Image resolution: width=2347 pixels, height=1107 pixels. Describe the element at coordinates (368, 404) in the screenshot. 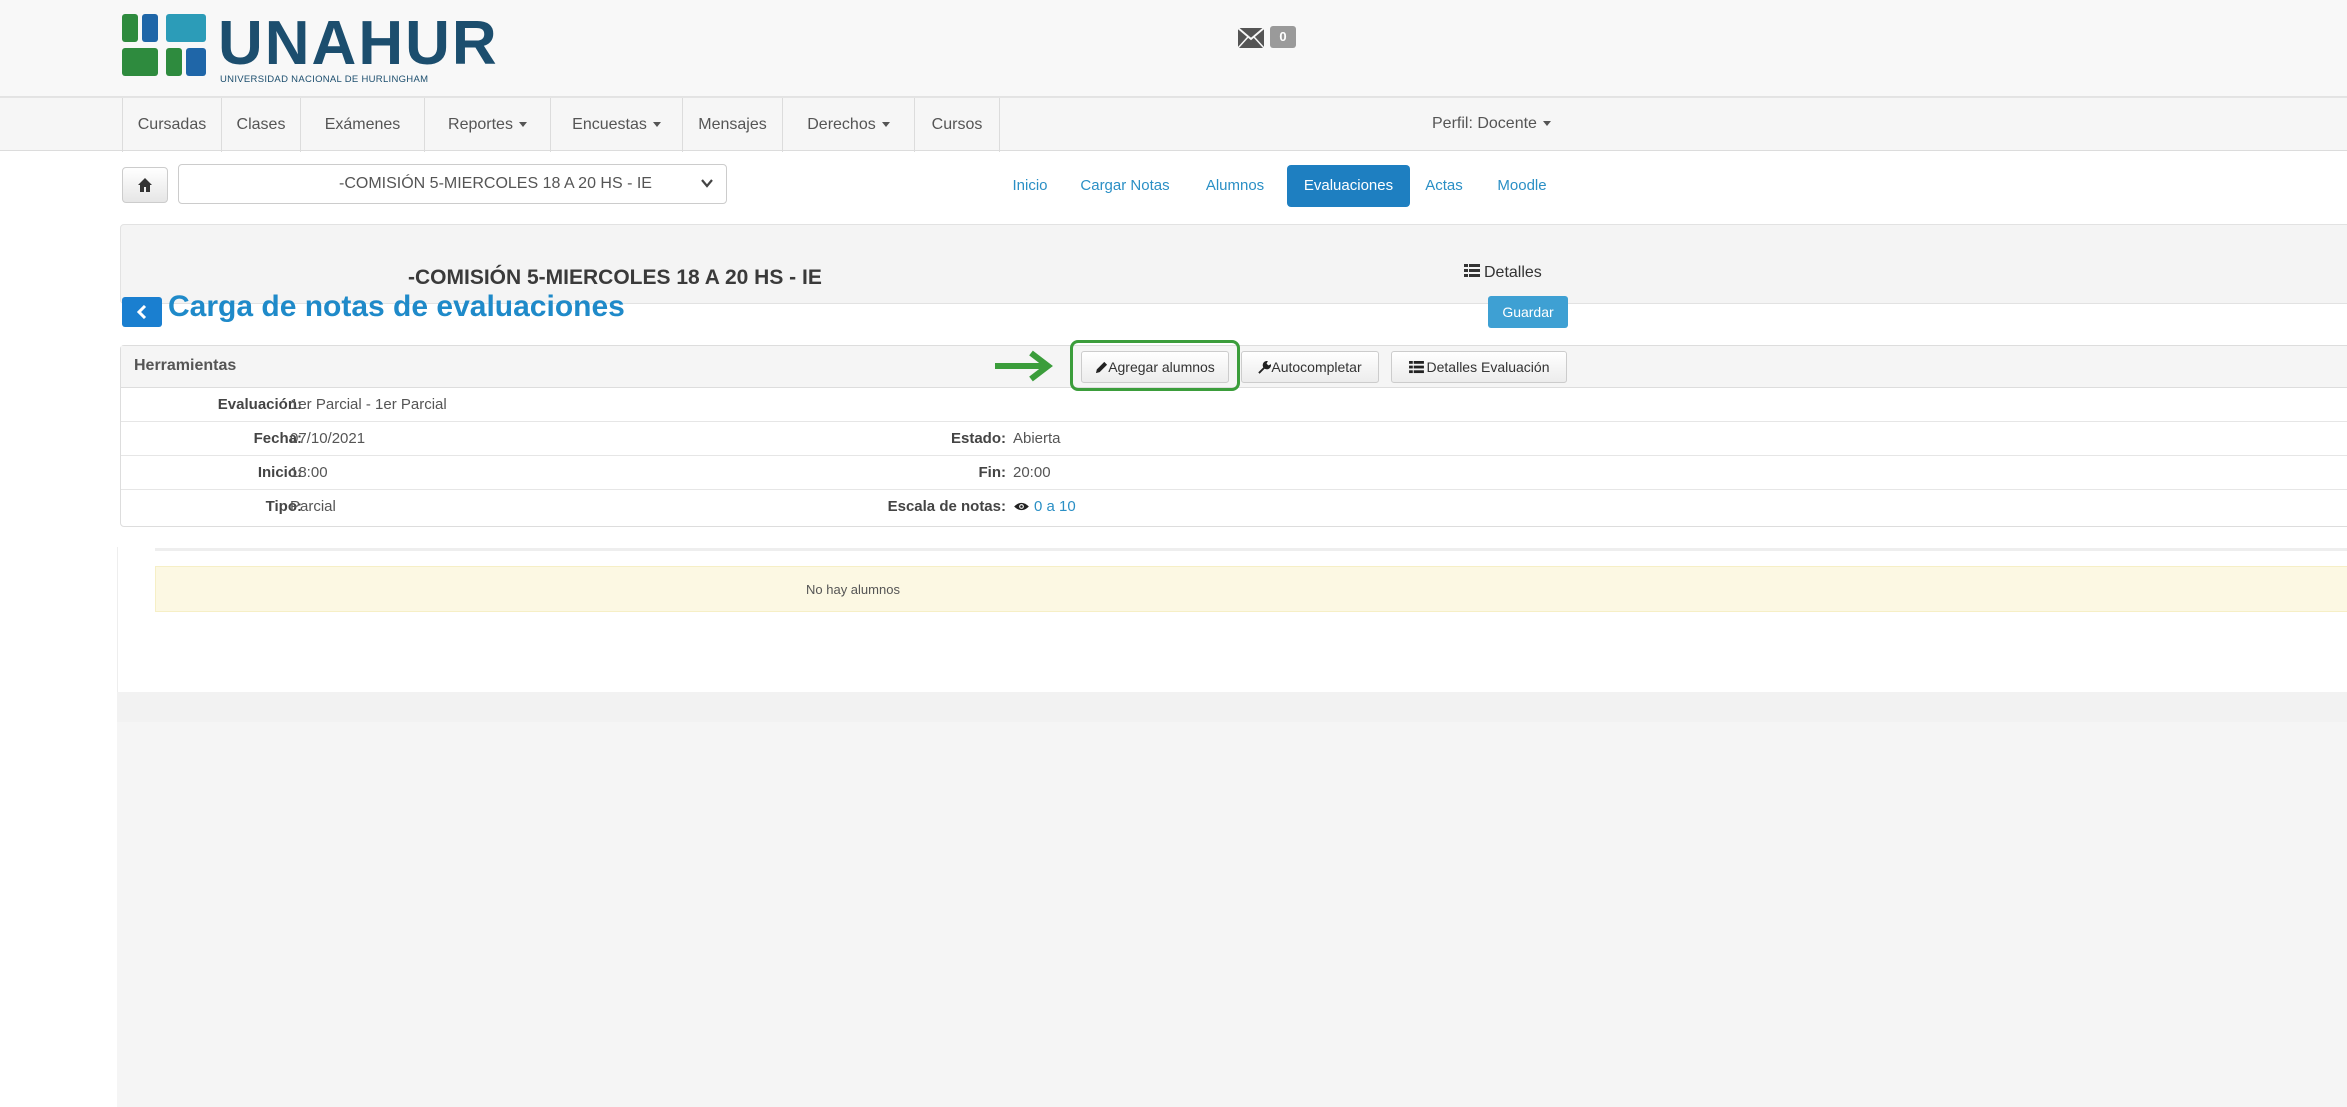

I see `evaluacion-value: 1er Parcial - 1er Parcial` at that location.